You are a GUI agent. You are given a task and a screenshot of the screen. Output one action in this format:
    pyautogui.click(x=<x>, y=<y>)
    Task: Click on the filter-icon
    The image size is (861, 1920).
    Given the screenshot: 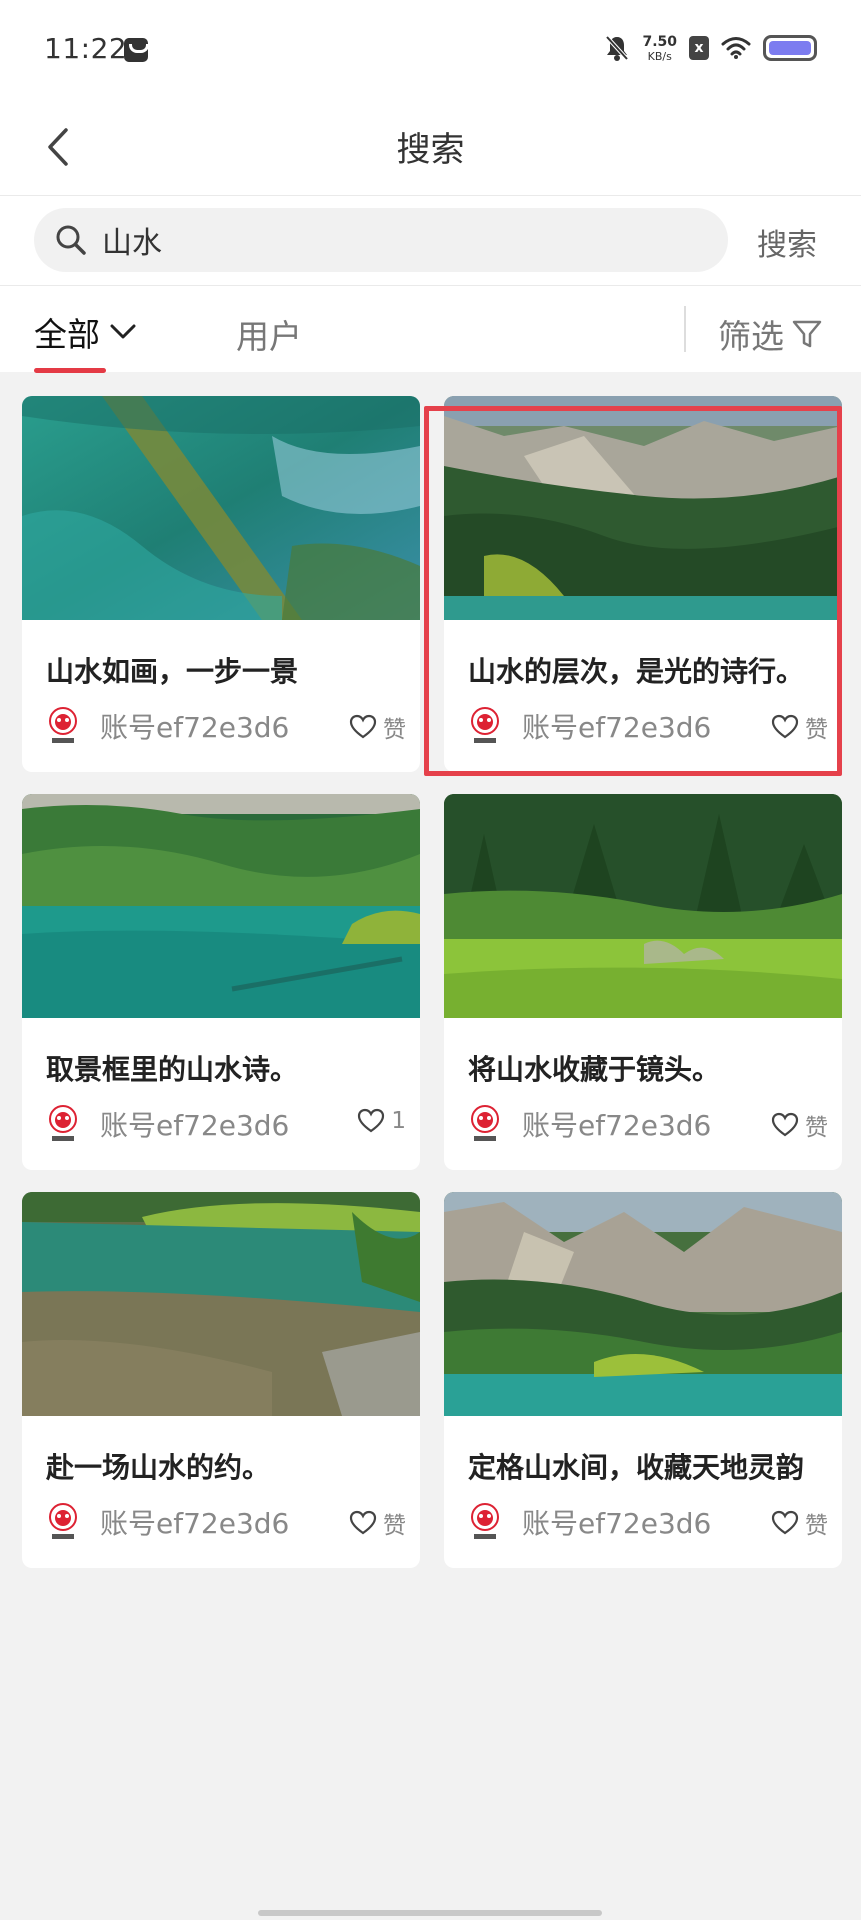 What is the action you would take?
    pyautogui.click(x=807, y=334)
    